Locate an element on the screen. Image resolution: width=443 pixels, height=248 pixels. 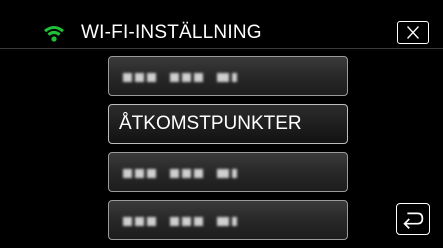
access-points-button: ÅTKOMSTPUNKTER is located at coordinates (228, 124).